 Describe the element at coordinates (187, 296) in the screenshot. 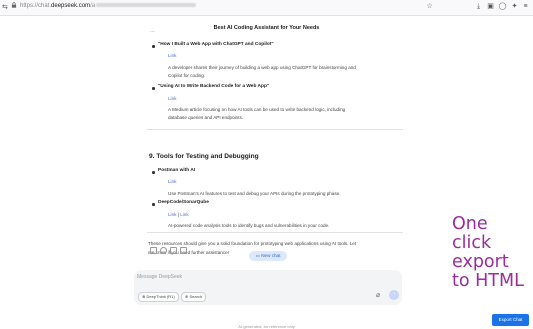

I see `globe-icon: ⊕` at that location.